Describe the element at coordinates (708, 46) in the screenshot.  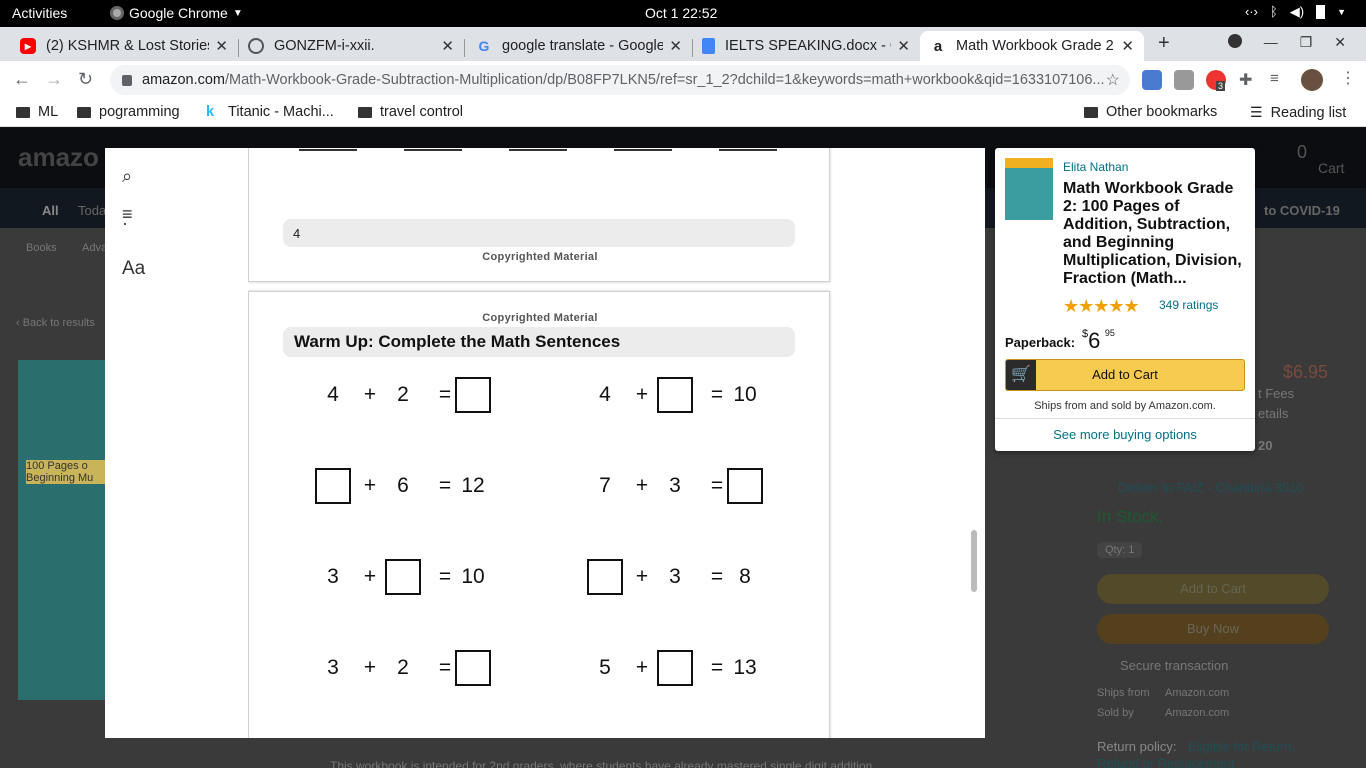
I see `docs-icon` at that location.